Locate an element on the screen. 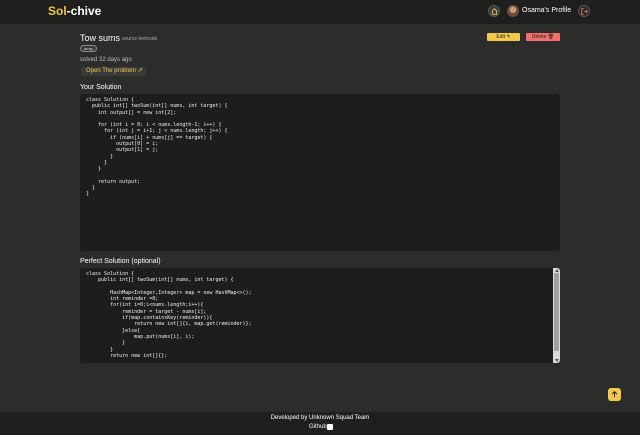 This screenshot has width=640, height=435. brand-part1: Sol is located at coordinates (57, 11).